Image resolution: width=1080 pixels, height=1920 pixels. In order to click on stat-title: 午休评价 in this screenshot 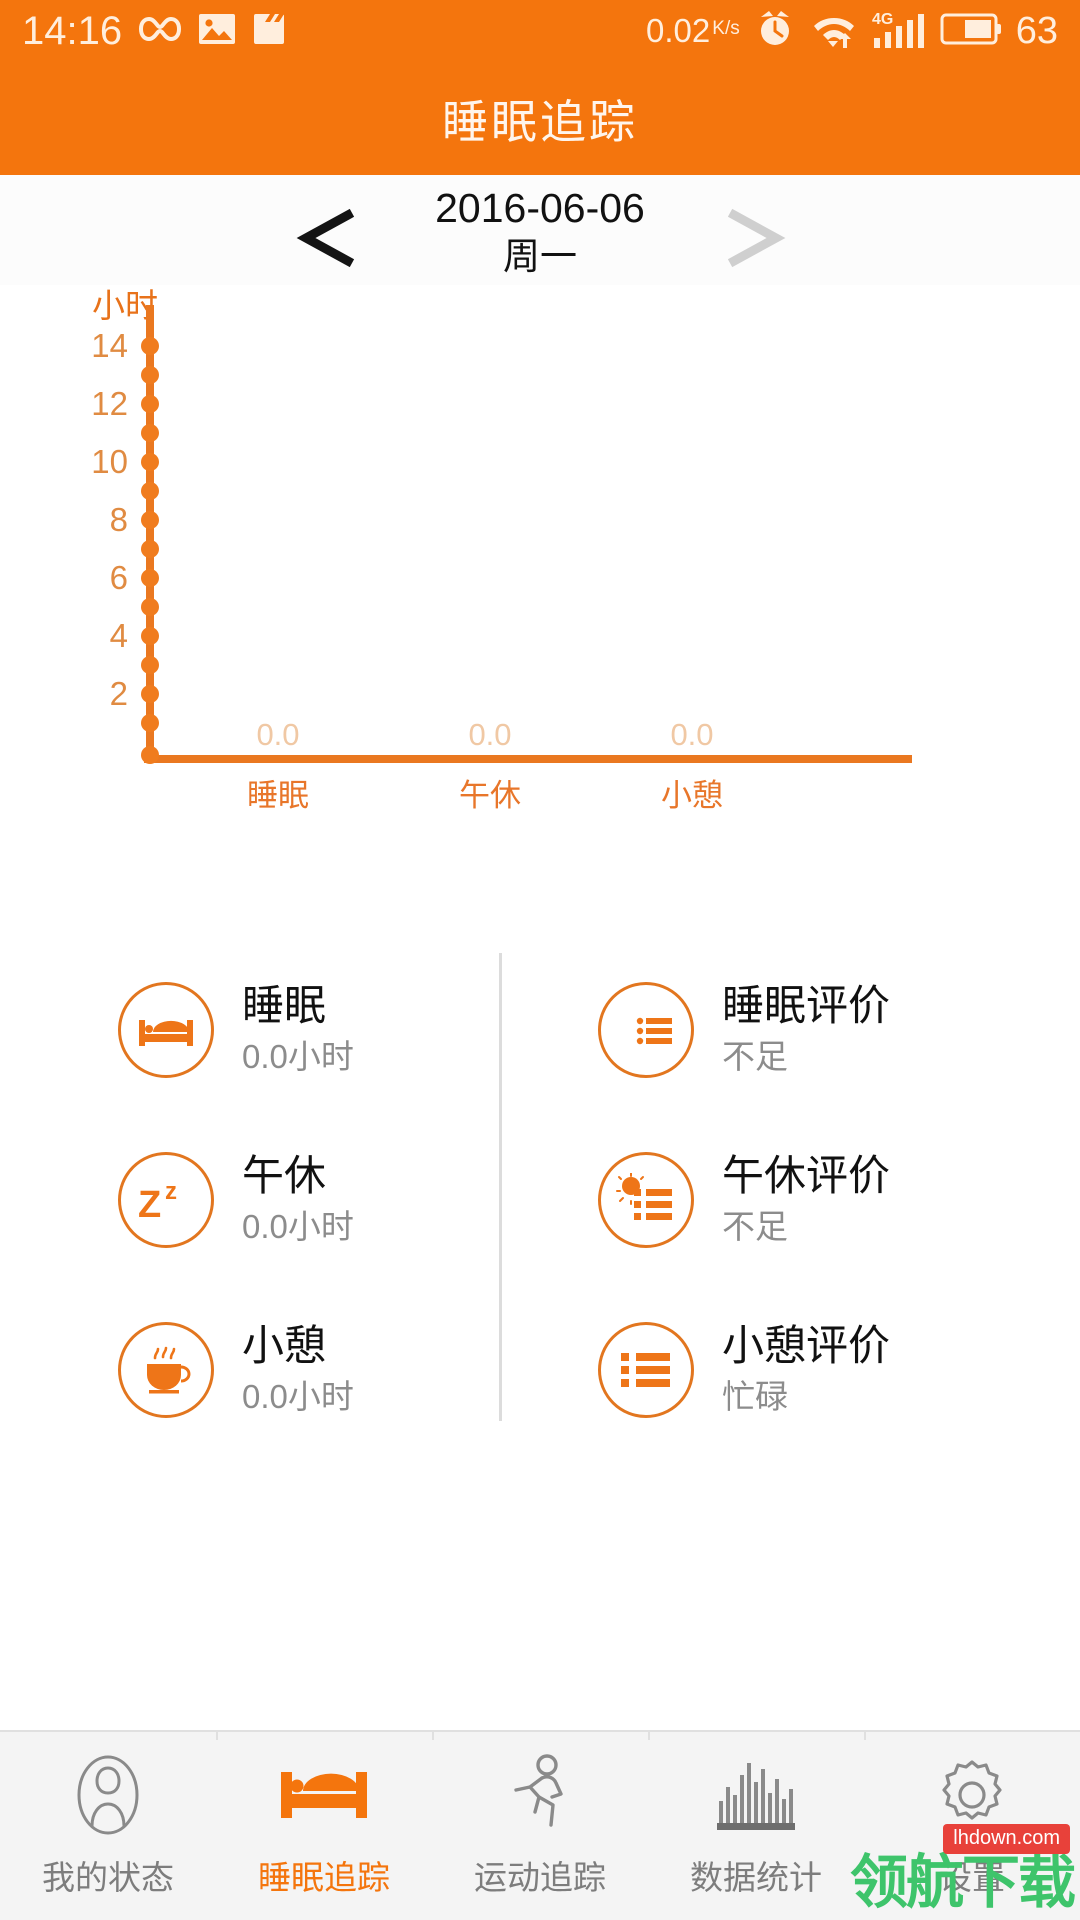, I will do `click(806, 1175)`.